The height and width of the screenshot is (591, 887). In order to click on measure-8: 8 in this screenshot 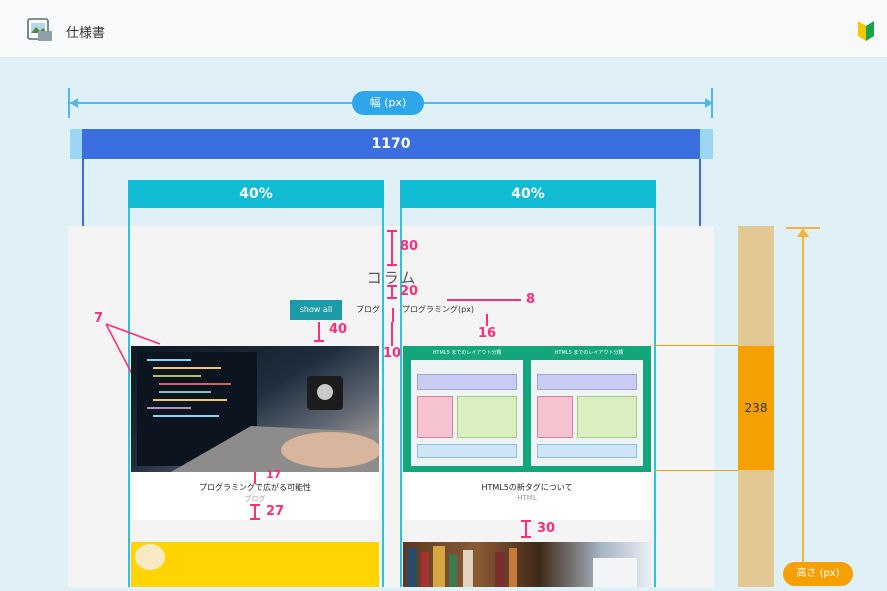, I will do `click(531, 299)`.